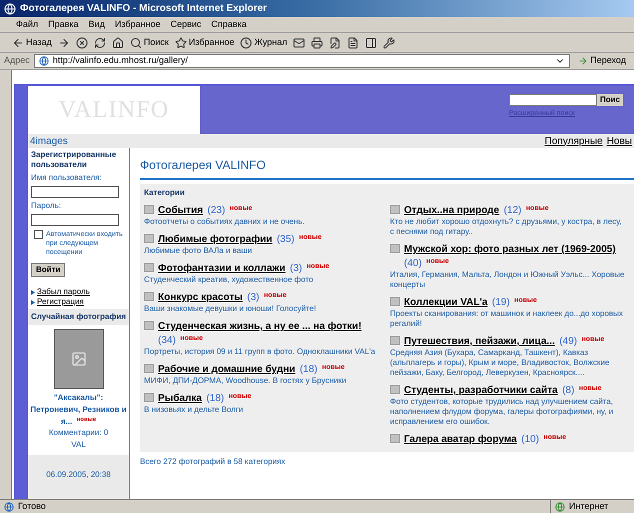  What do you see at coordinates (260, 326) in the screenshot?
I see `category-link: Студенческая жизнь, а ну ее ... на фотки!` at bounding box center [260, 326].